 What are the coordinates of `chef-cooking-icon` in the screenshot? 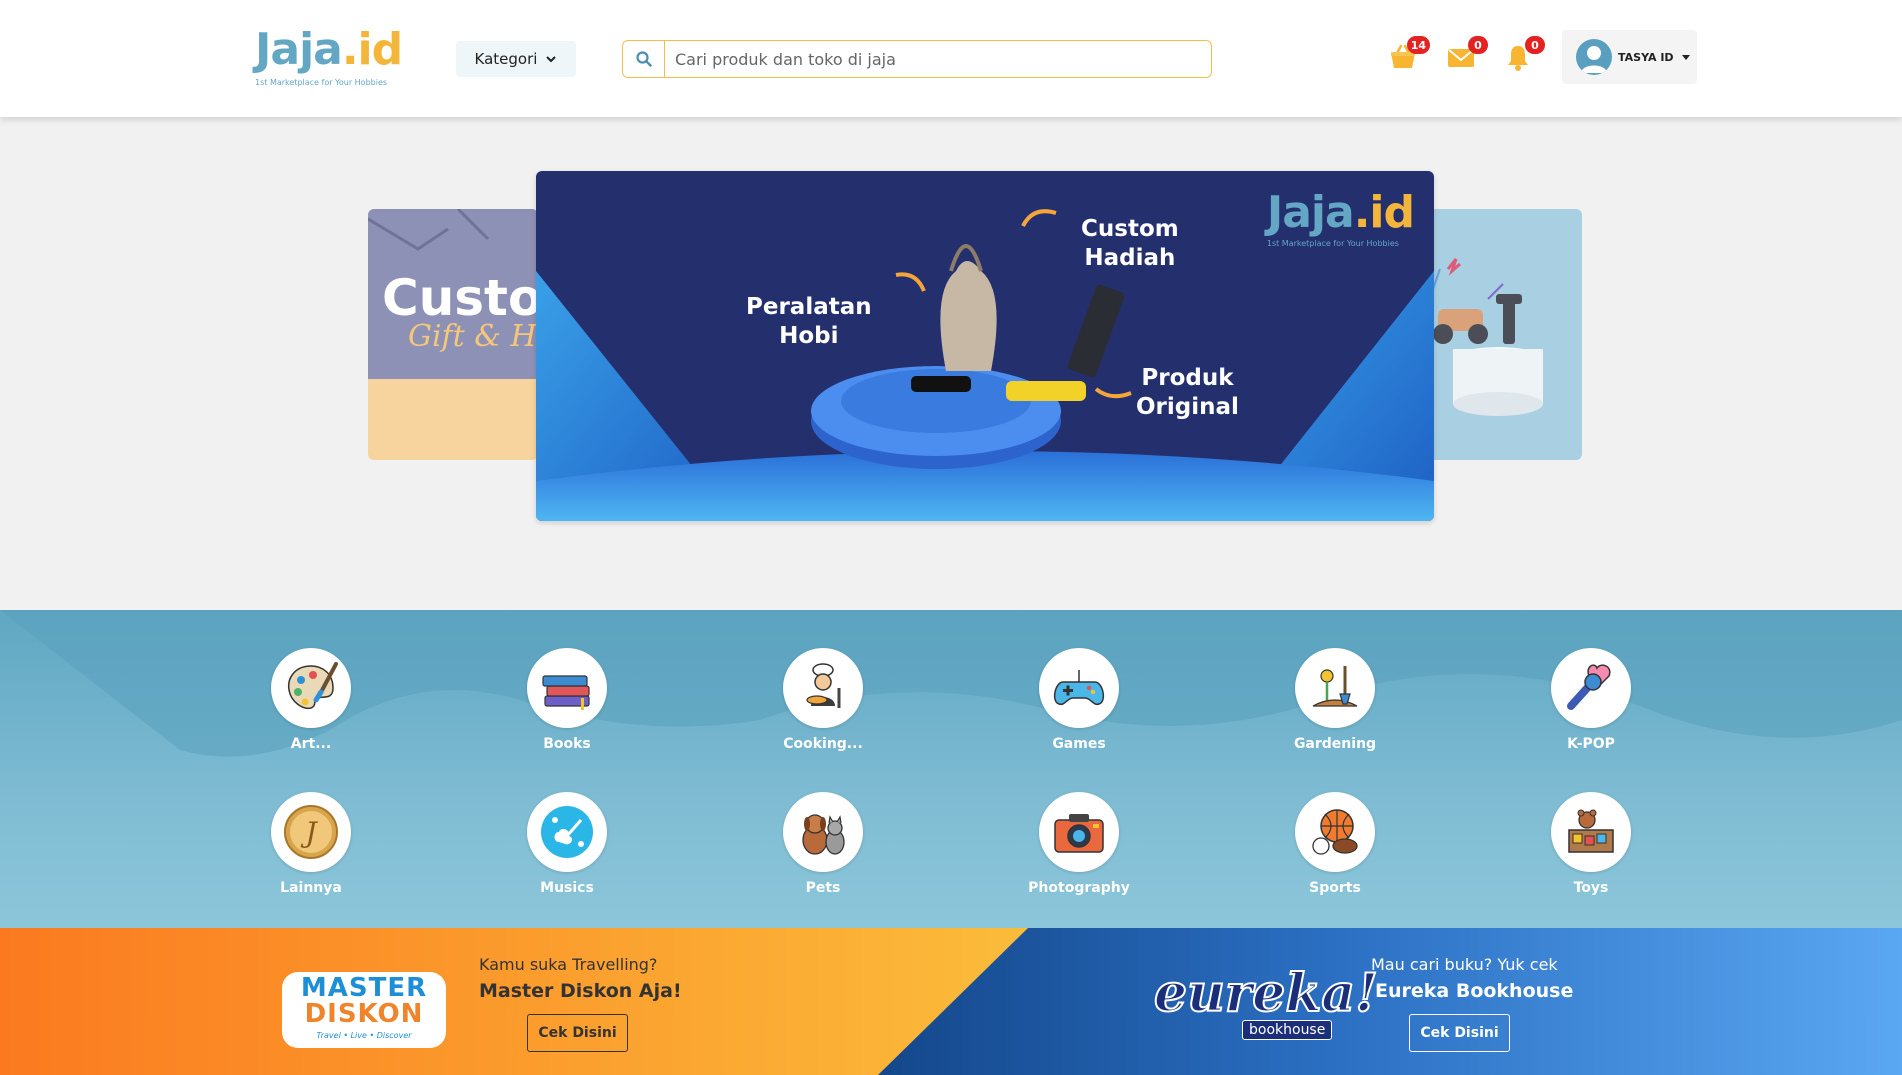 It's located at (823, 685).